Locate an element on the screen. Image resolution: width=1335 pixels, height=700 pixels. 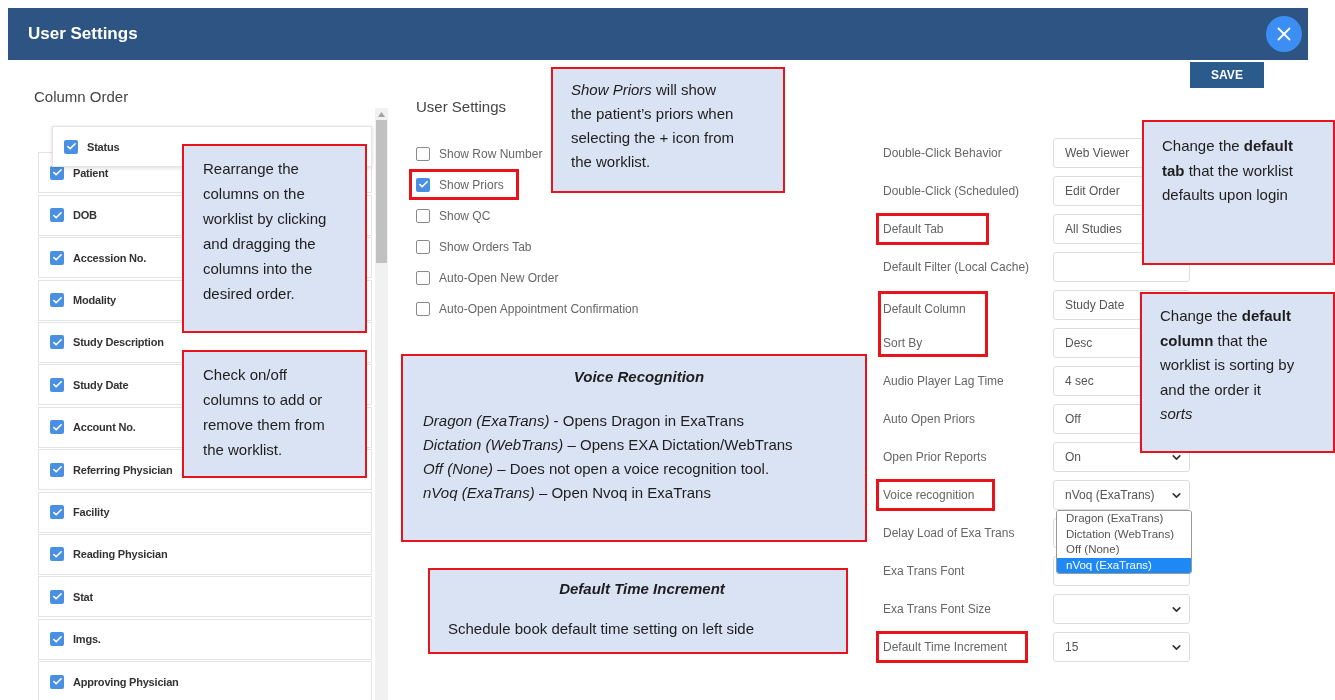
column-label: Modality is located at coordinates (94, 300).